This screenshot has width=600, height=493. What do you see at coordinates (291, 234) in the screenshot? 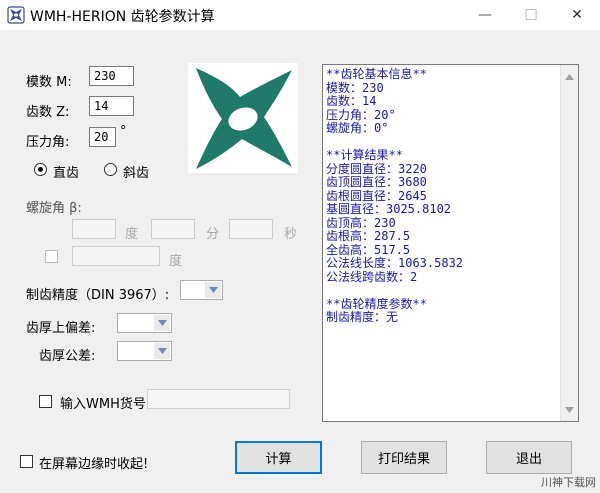
I see `helix-second-unit: 秒` at bounding box center [291, 234].